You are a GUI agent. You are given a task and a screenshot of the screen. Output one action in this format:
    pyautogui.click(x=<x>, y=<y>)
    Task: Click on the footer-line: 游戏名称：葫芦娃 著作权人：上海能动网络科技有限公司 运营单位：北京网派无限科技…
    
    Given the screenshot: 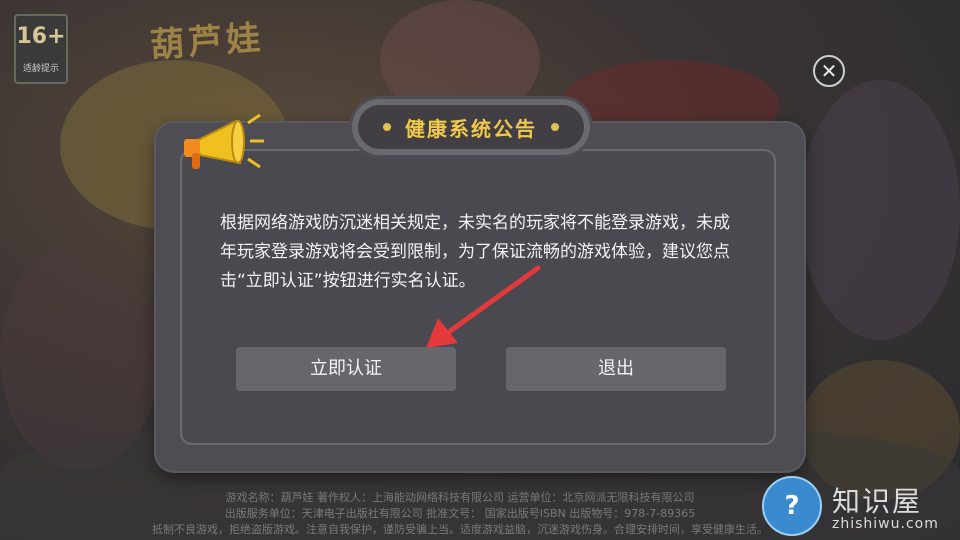 What is the action you would take?
    pyautogui.click(x=460, y=497)
    